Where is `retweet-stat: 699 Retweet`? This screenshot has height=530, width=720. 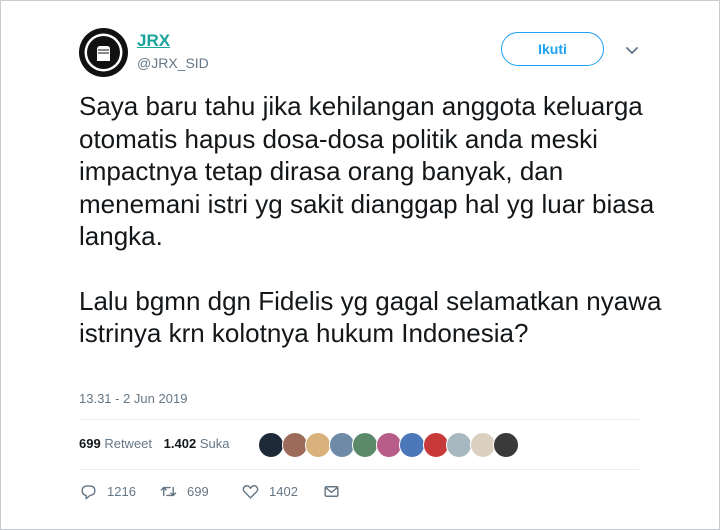
retweet-stat: 699 Retweet is located at coordinates (115, 443).